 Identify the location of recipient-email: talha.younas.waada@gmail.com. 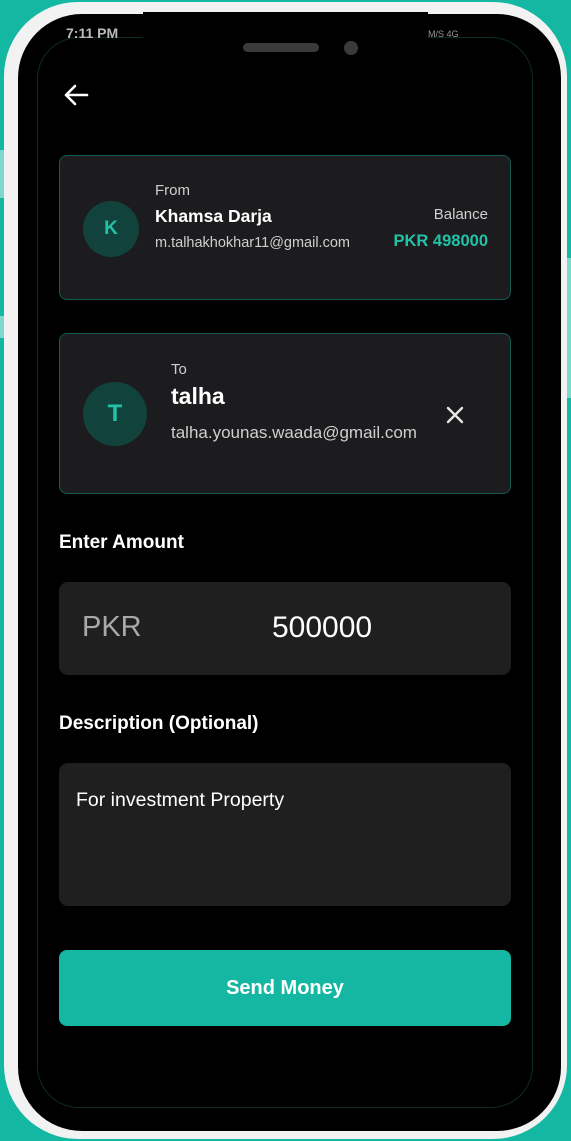
(294, 432).